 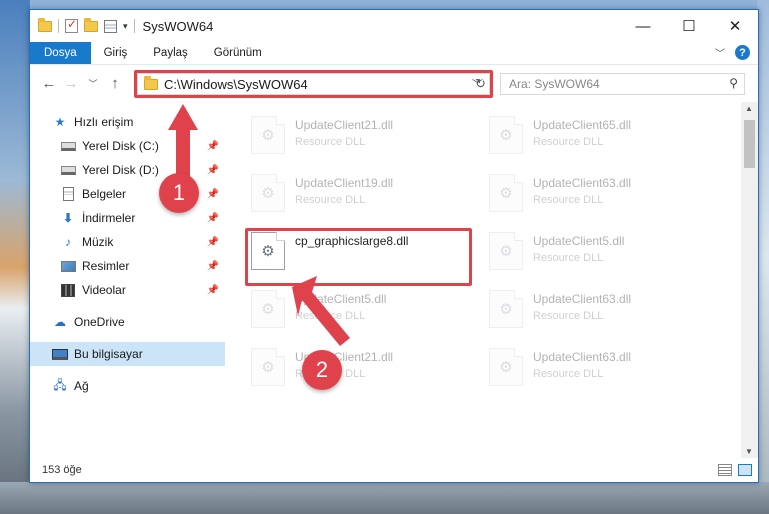 I want to click on file-highlight-box, so click(x=358, y=257).